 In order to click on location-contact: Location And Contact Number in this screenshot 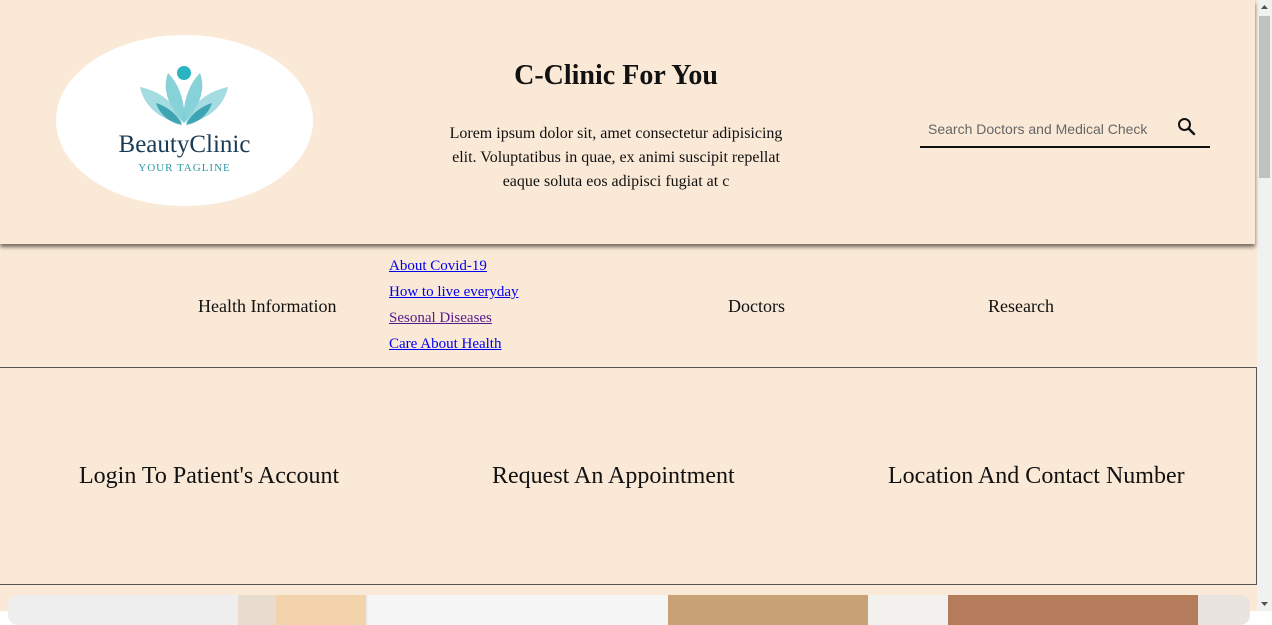, I will do `click(1036, 476)`.